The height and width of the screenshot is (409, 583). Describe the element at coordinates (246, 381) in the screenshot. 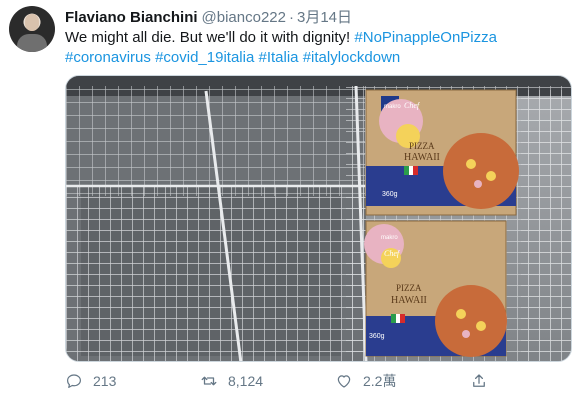

I see `retweet-count: 8,124` at that location.